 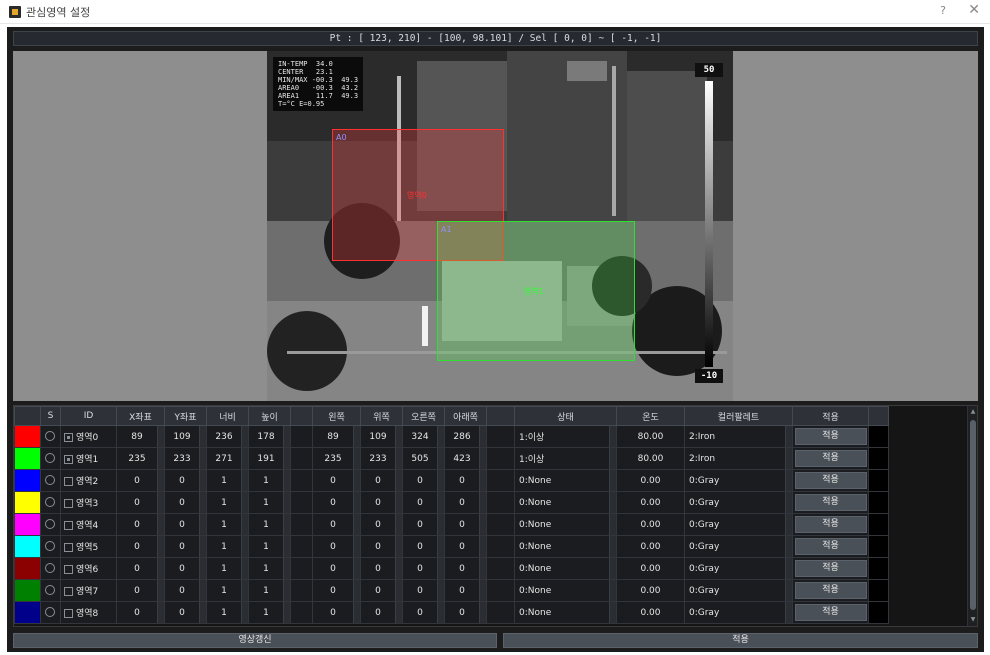 I want to click on top-cell: 109, so click(x=381, y=436).